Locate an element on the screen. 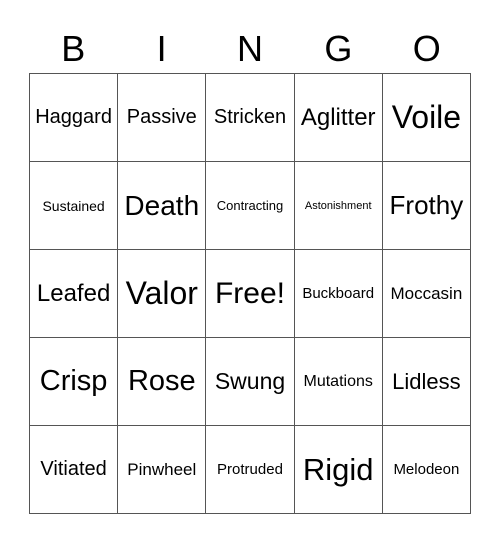 This screenshot has width=500, height=544. bingo-cell: Crisp is located at coordinates (74, 382).